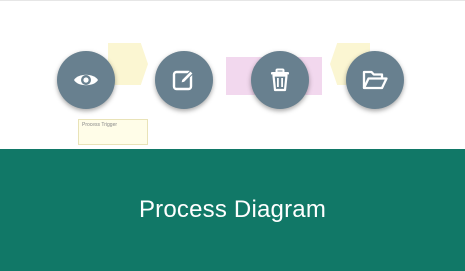 The image size is (465, 271). What do you see at coordinates (113, 132) in the screenshot?
I see `diagram-note: Process Trigger` at bounding box center [113, 132].